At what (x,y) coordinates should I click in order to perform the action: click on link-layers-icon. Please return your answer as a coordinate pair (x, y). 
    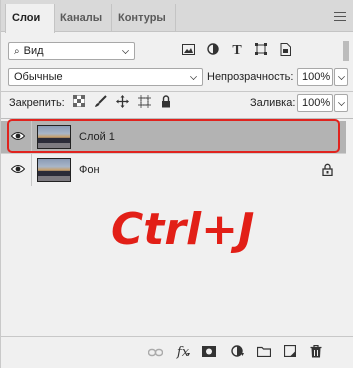
    Looking at the image, I should click on (155, 353).